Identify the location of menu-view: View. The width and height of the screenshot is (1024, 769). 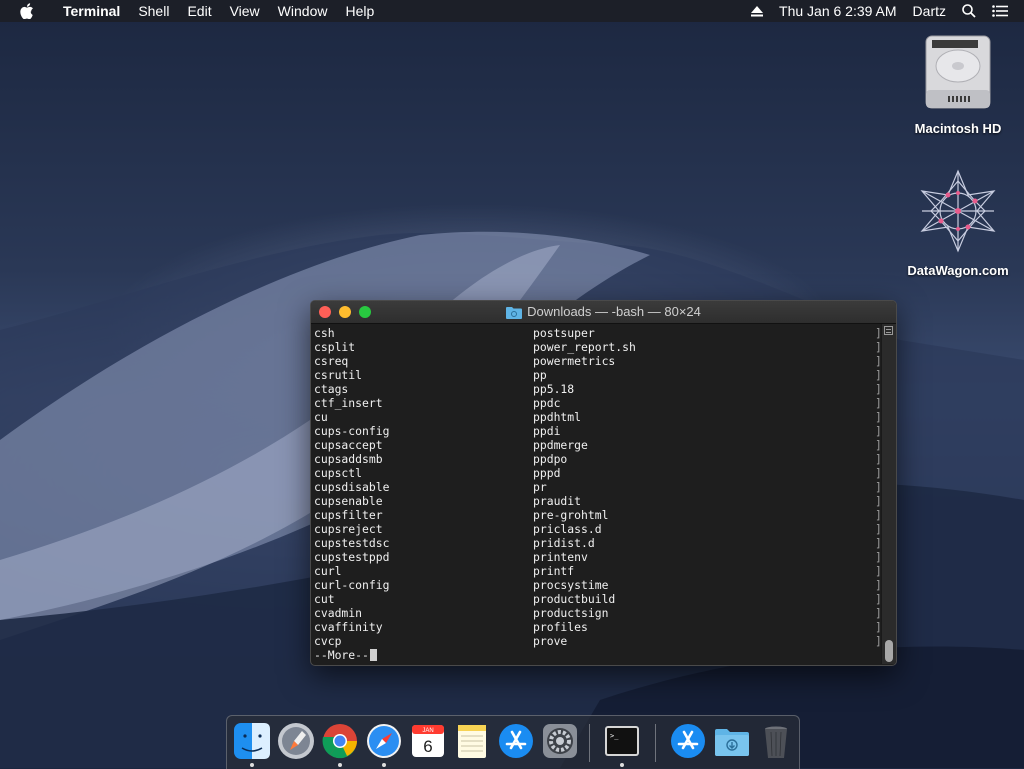
(245, 11).